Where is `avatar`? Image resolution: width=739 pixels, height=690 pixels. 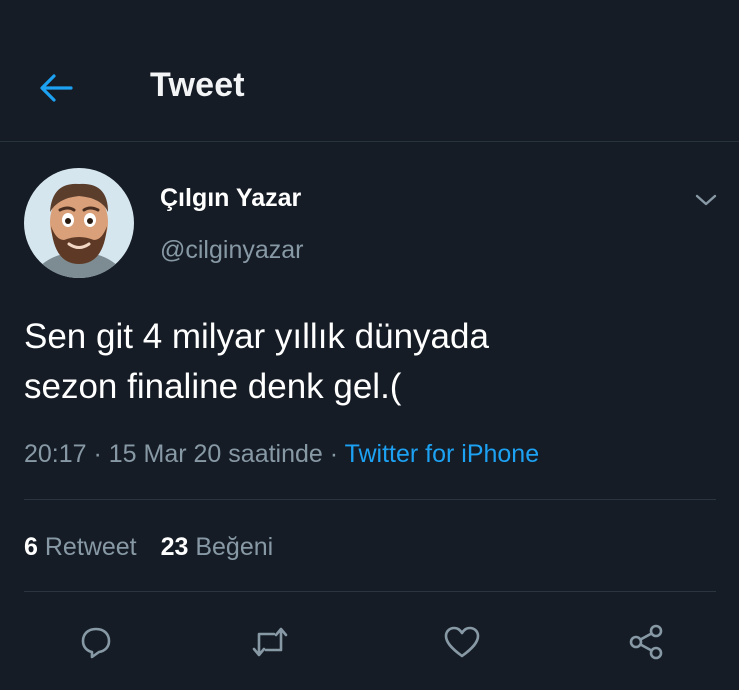
avatar is located at coordinates (79, 223).